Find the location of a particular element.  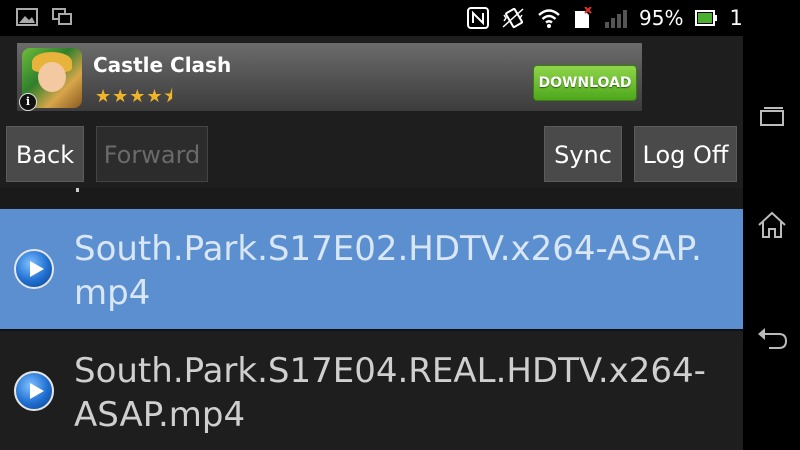

navigation-bar is located at coordinates (771, 225).